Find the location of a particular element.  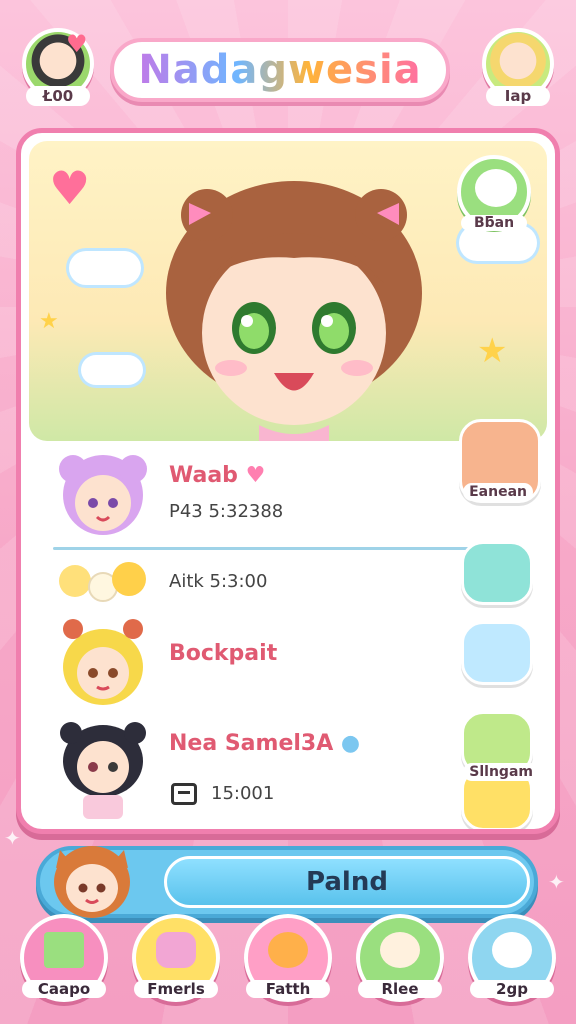

title-banner: Nadagwesia is located at coordinates (280, 70).